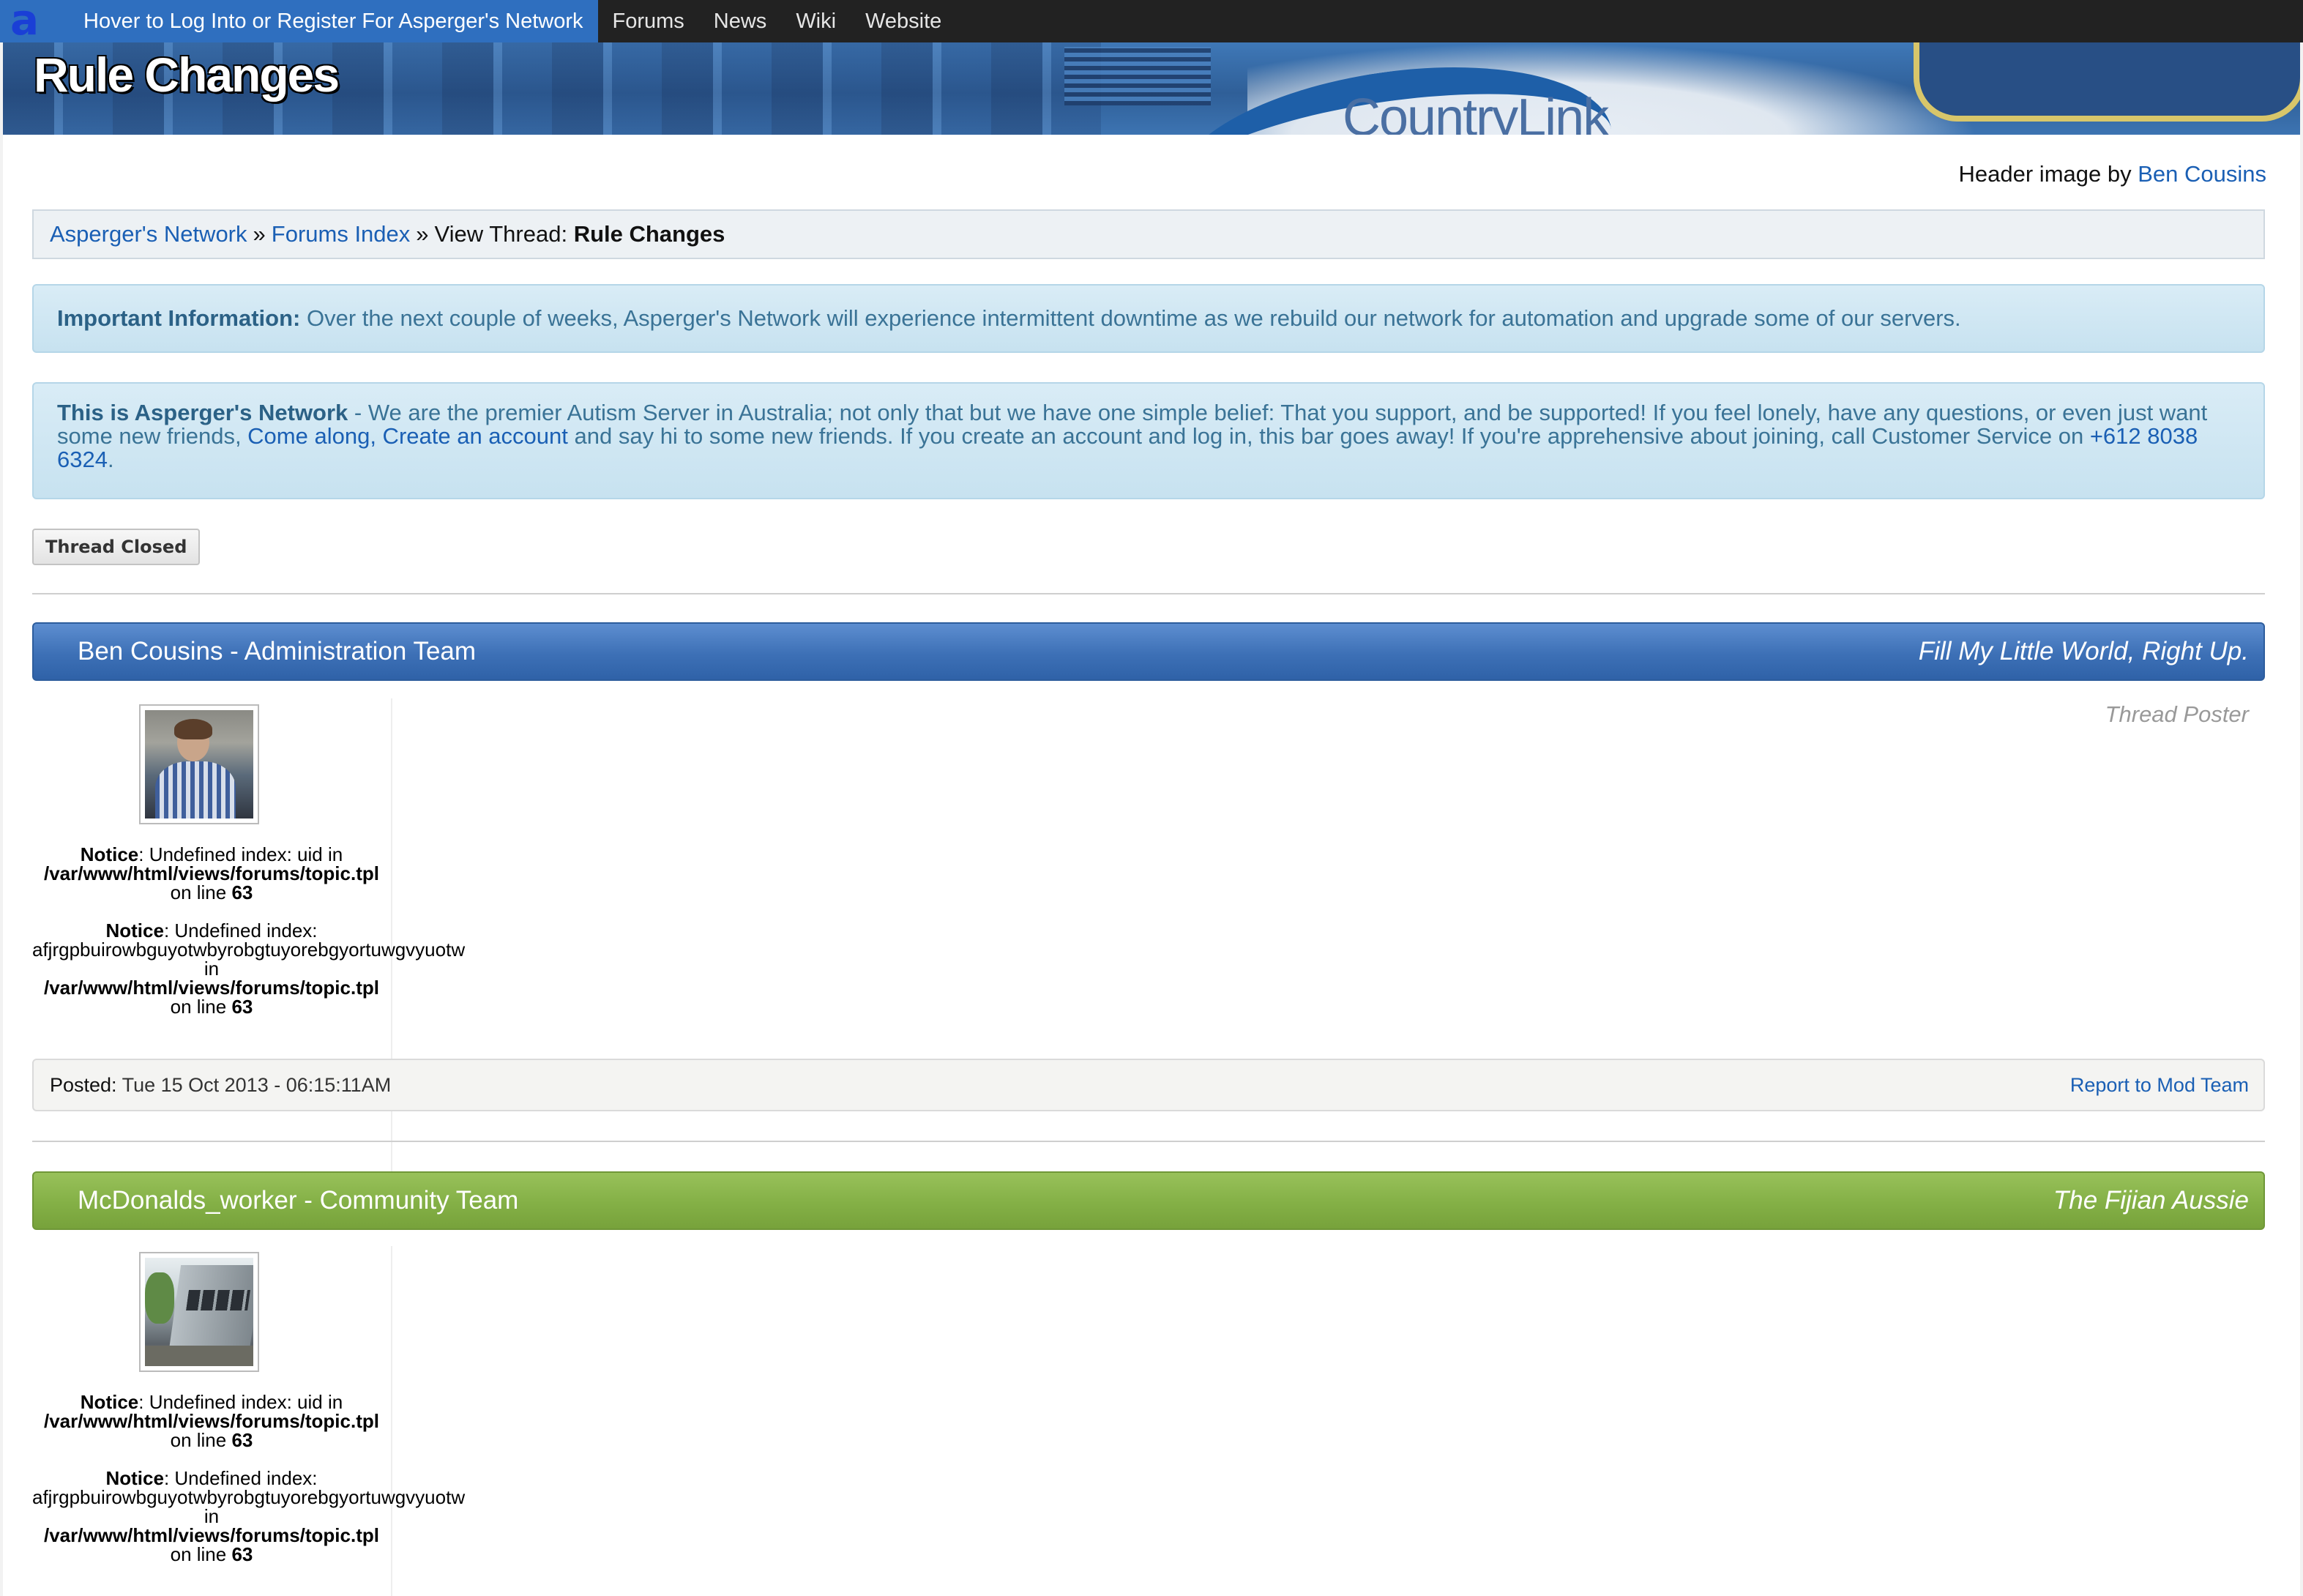 This screenshot has height=1596, width=2303. What do you see at coordinates (649, 234) in the screenshot?
I see `breadcrumb-current: Rule Changes` at bounding box center [649, 234].